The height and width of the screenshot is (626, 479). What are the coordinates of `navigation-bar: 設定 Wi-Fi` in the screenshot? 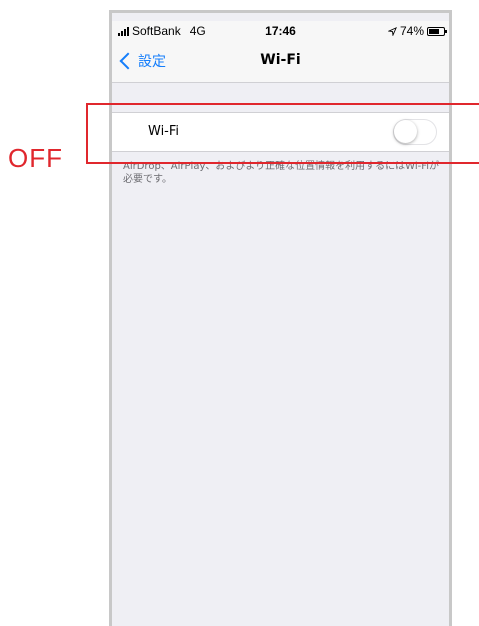 It's located at (280, 62).